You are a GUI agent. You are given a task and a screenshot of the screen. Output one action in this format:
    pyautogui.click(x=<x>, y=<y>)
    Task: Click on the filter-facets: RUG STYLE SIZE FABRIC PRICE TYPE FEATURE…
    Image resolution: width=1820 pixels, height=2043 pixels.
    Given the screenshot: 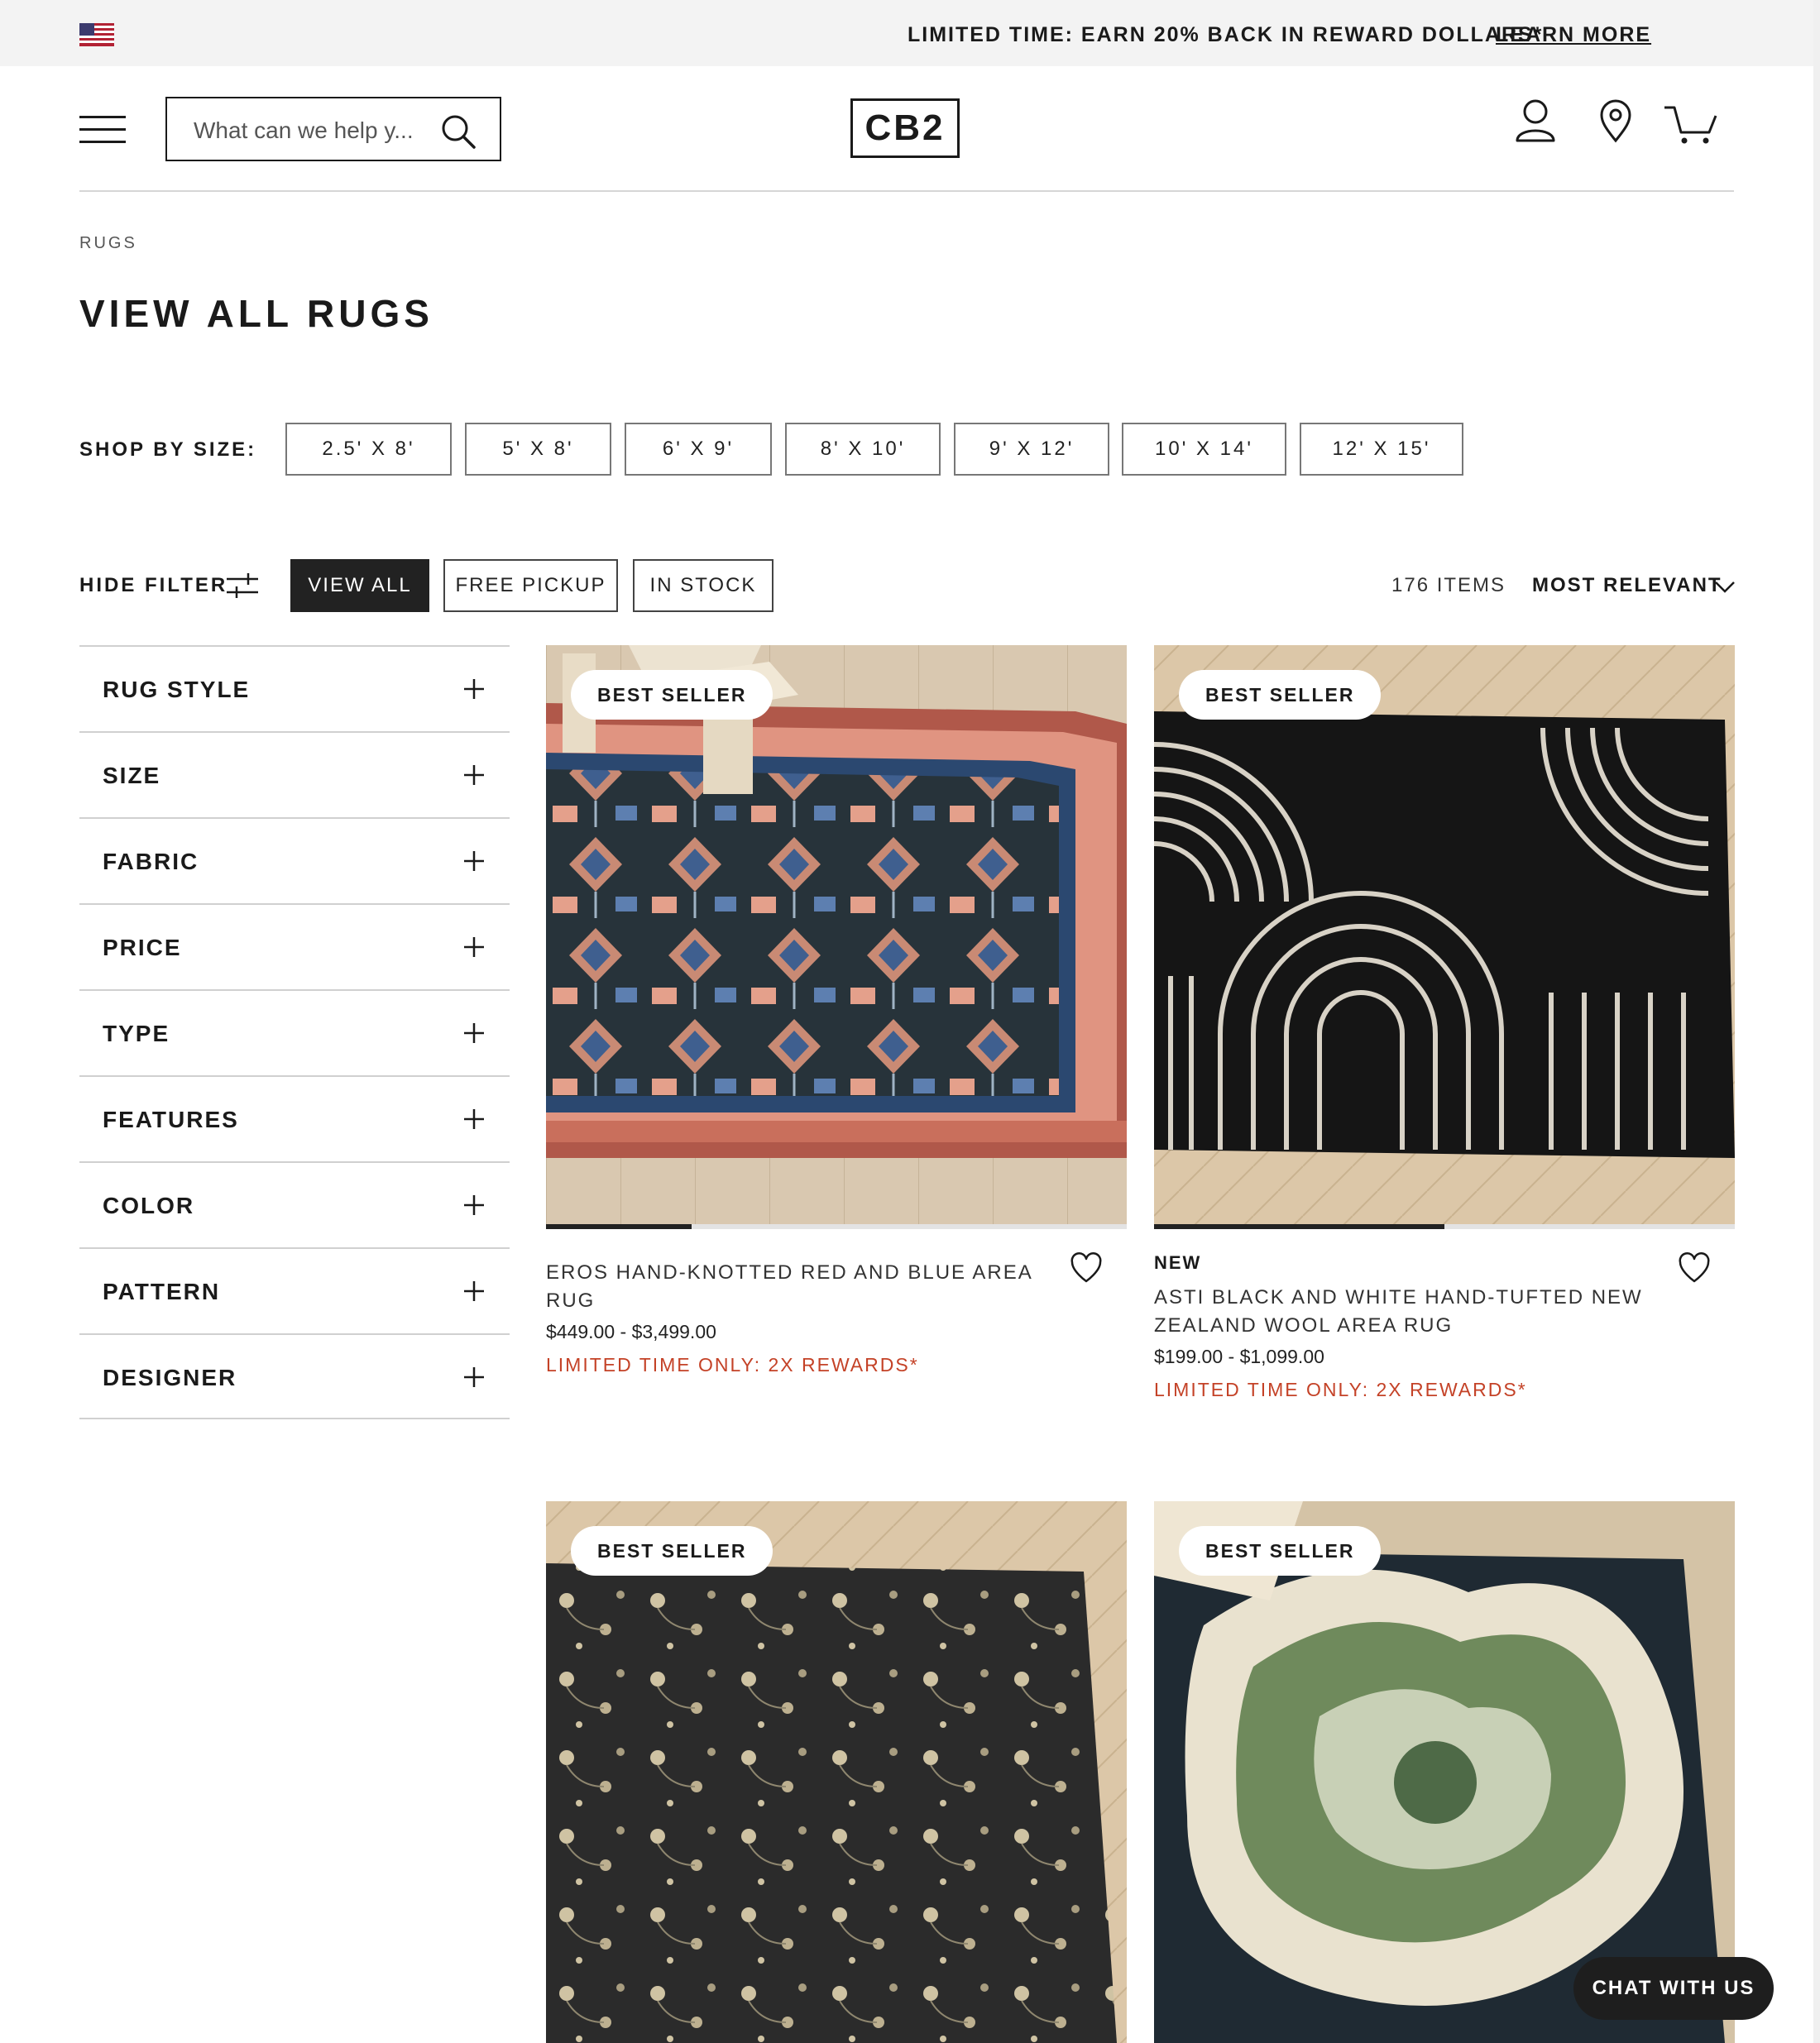 What is the action you would take?
    pyautogui.click(x=294, y=1032)
    